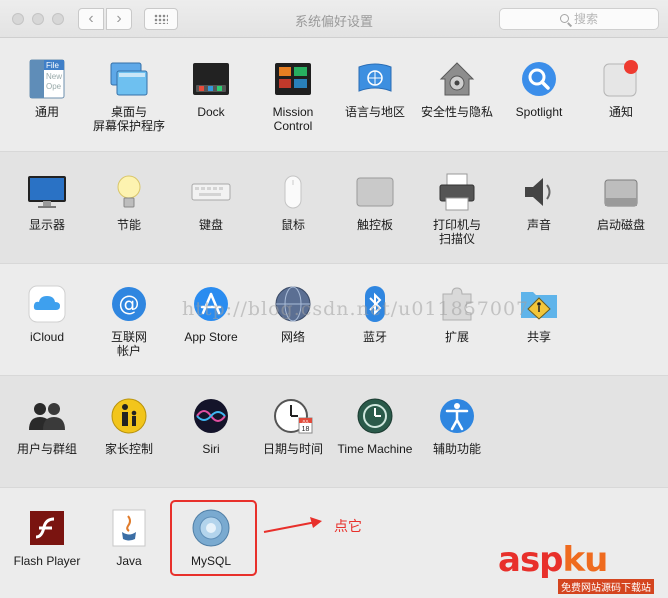 The height and width of the screenshot is (598, 668). I want to click on dock-icon, so click(211, 79).